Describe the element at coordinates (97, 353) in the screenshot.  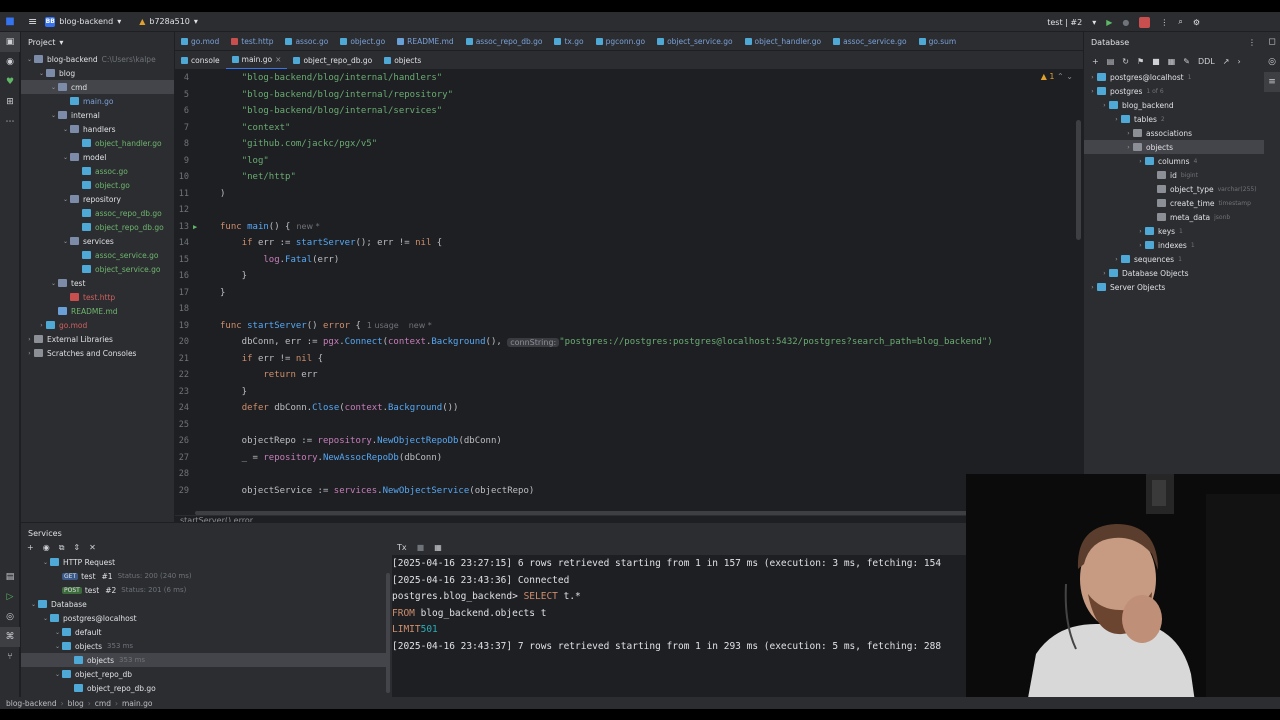
I see `project-tree-item: › Scratches and Consoles` at that location.